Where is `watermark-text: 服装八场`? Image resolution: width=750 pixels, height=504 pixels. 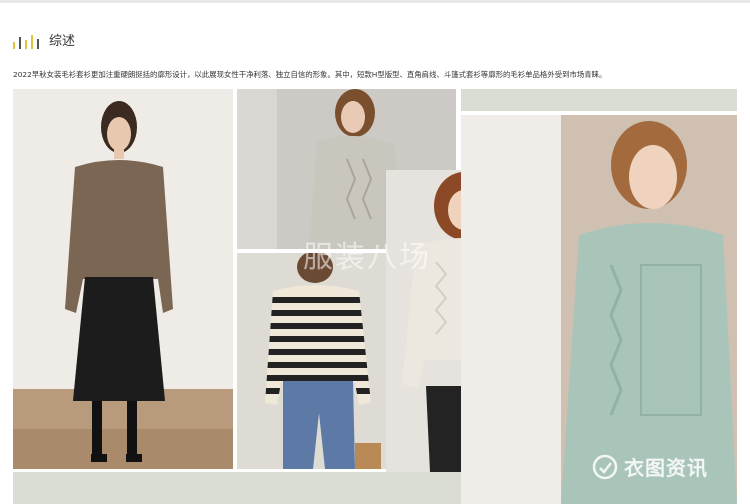
watermark-text: 服装八场 is located at coordinates (367, 257).